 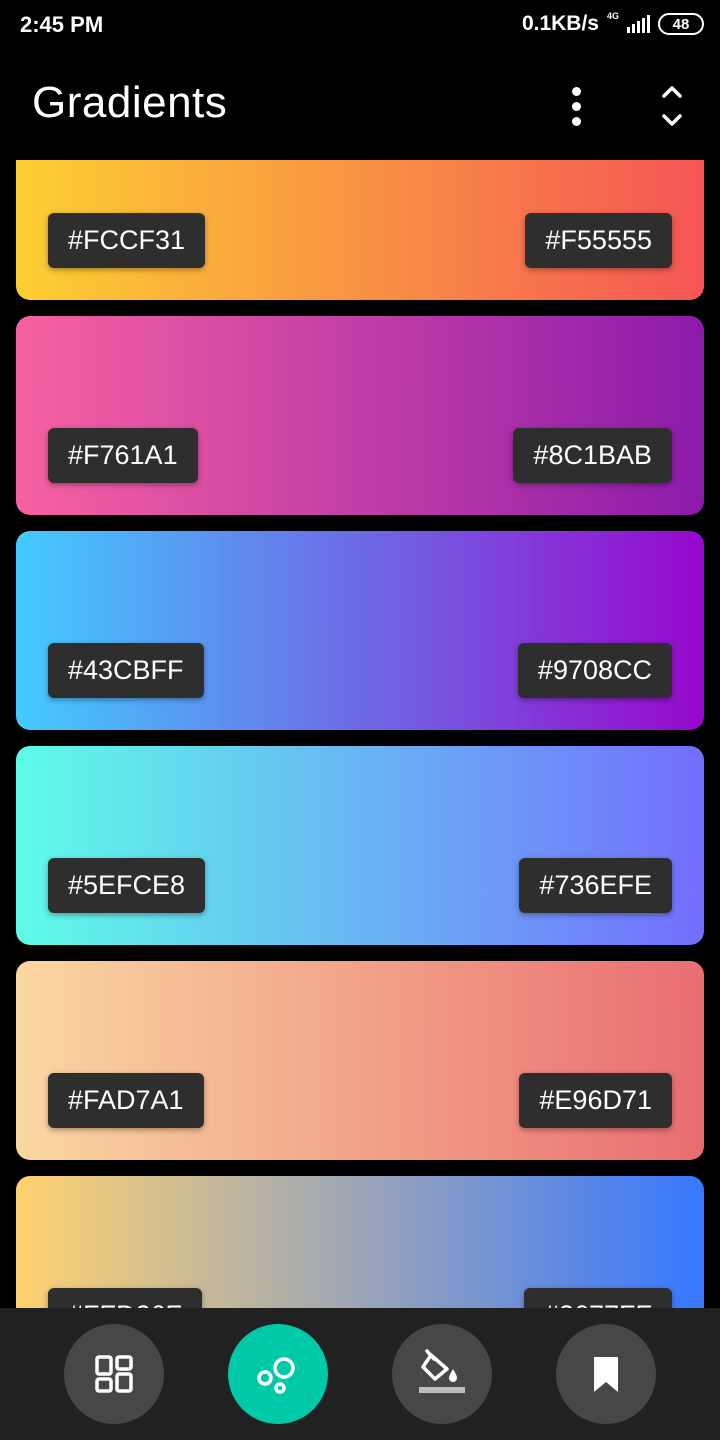 I want to click on app-bar: Gradients, so click(x=360, y=106).